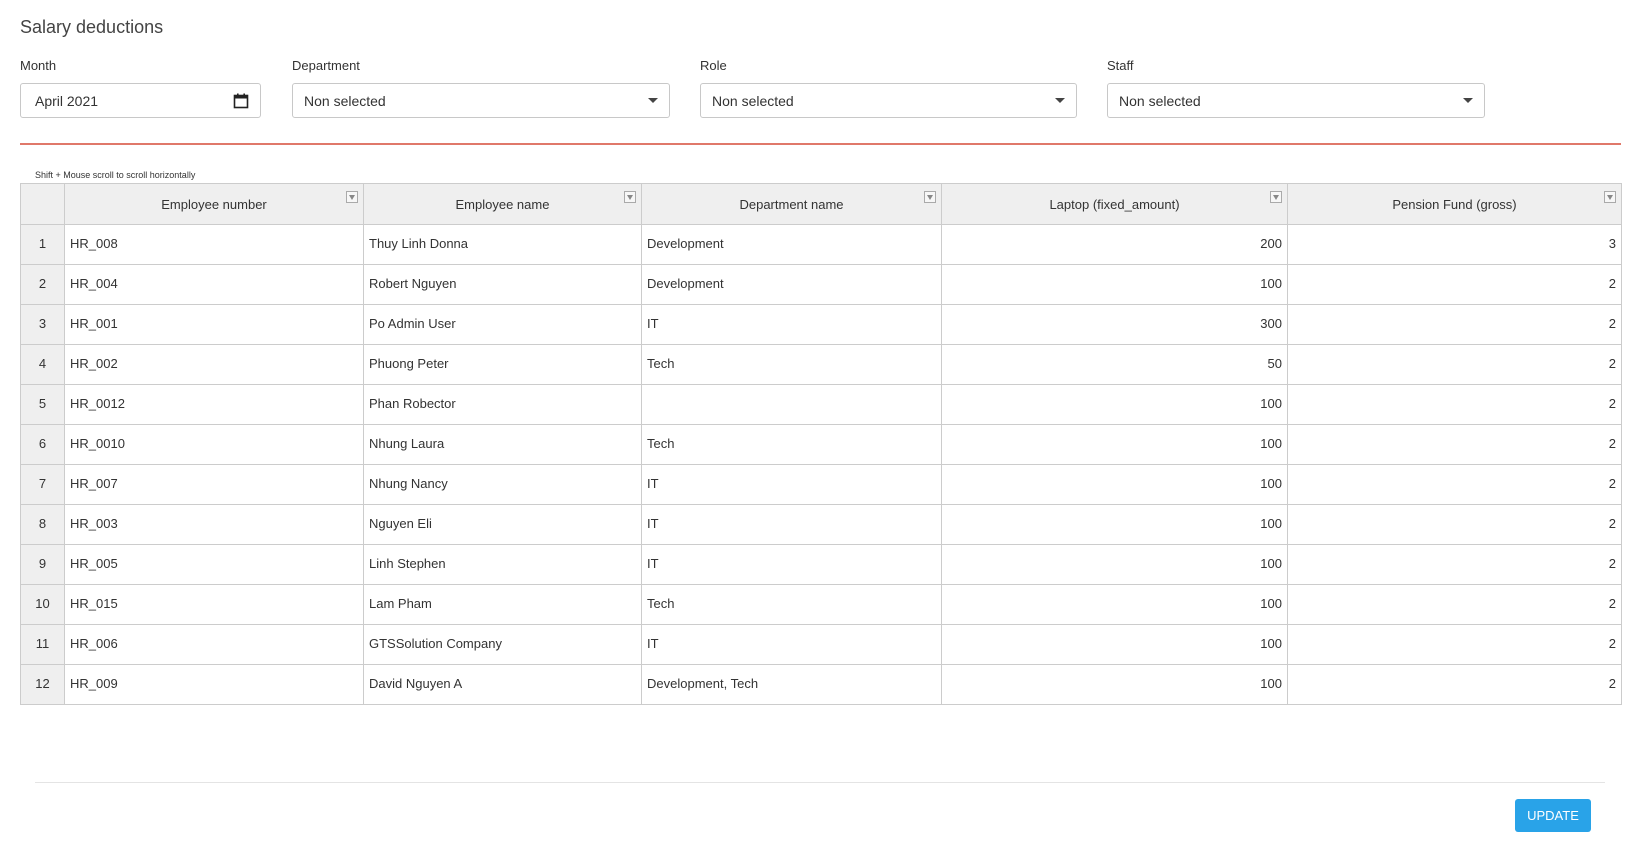 The image size is (1642, 851). Describe the element at coordinates (214, 564) in the screenshot. I see `employee-number-cell: HR_005` at that location.